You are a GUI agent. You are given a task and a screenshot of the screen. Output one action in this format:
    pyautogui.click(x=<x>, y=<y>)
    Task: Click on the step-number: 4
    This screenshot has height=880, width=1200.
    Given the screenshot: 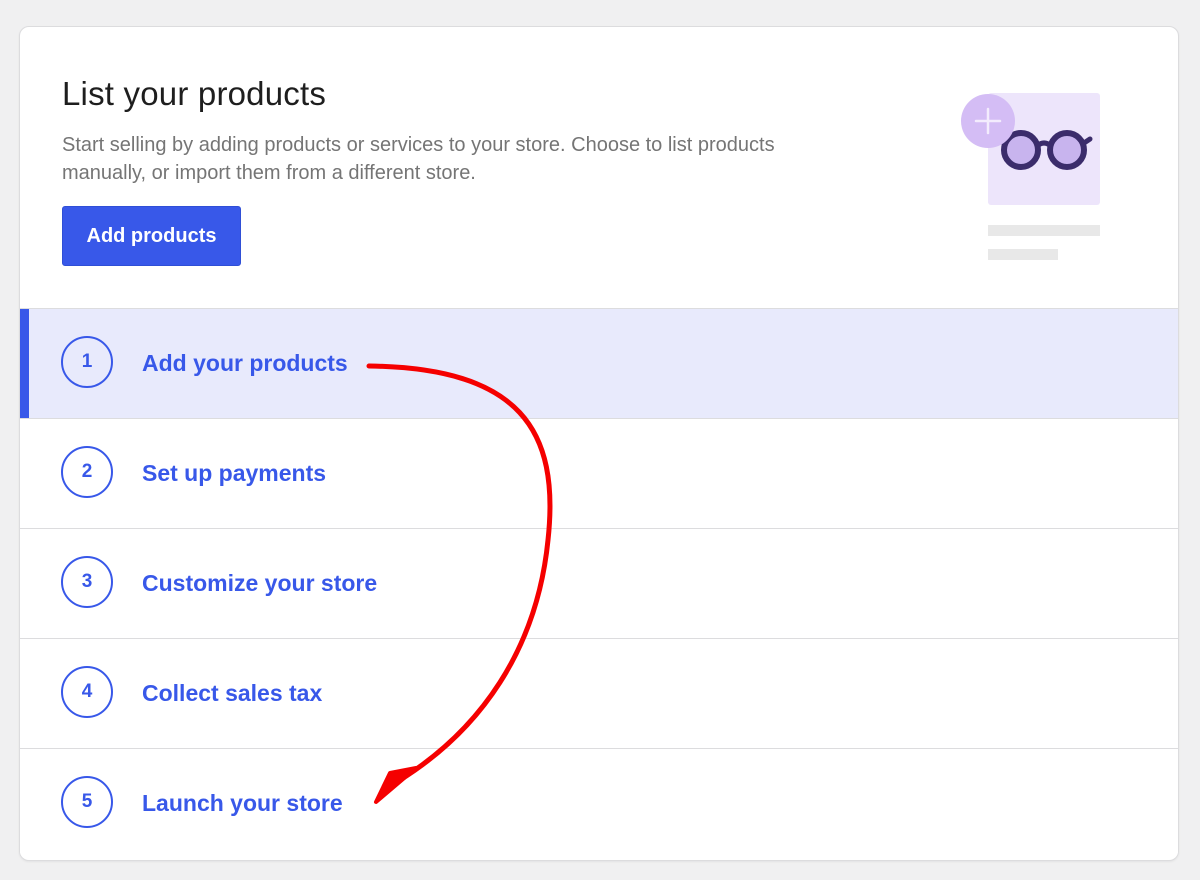 What is the action you would take?
    pyautogui.click(x=87, y=692)
    